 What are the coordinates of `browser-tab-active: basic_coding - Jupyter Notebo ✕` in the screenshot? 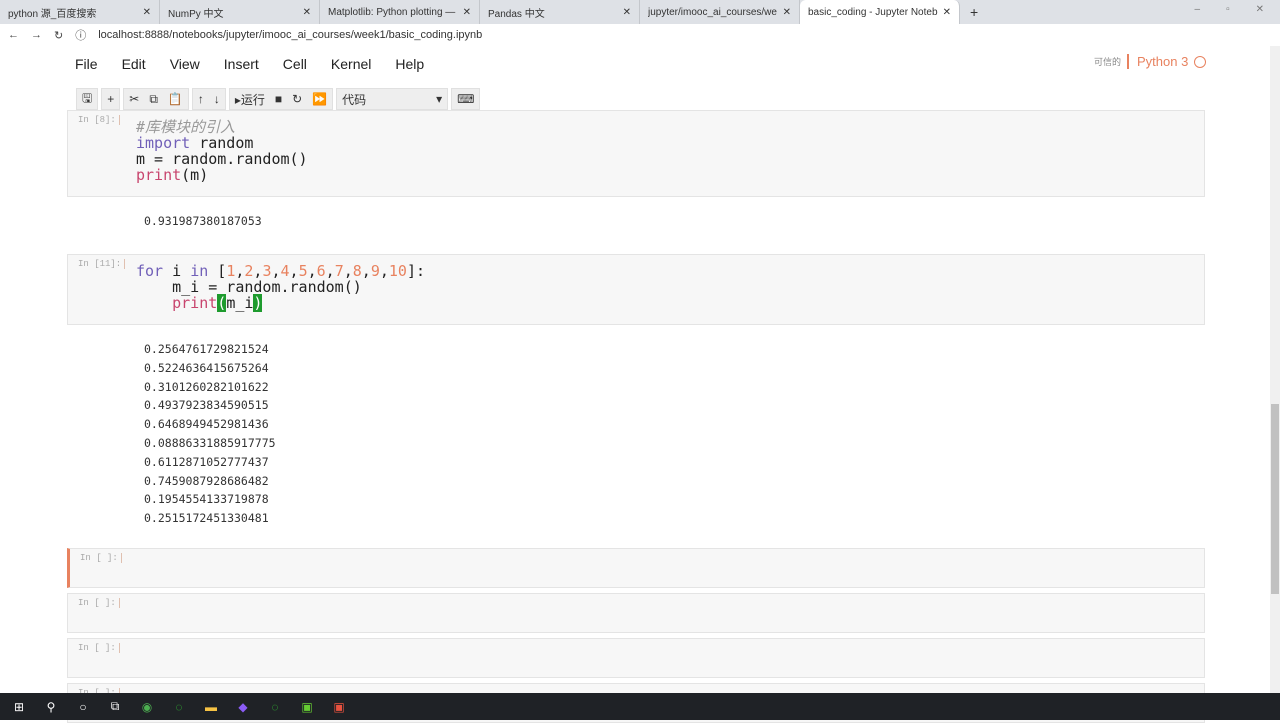 It's located at (880, 12).